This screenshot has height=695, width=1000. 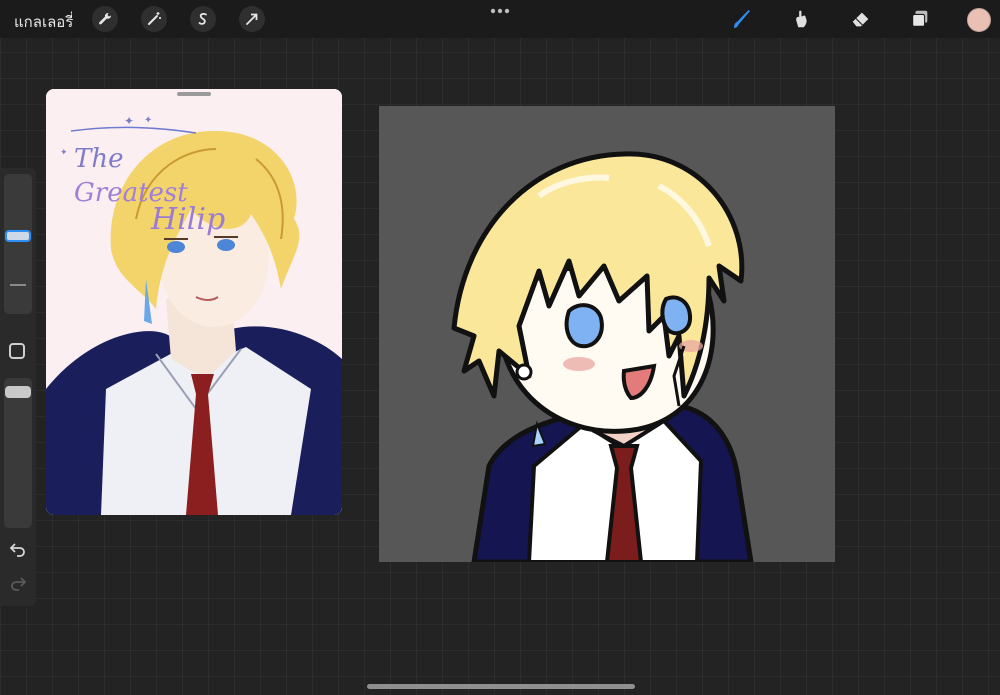 I want to click on svg-text: The, so click(x=98, y=159).